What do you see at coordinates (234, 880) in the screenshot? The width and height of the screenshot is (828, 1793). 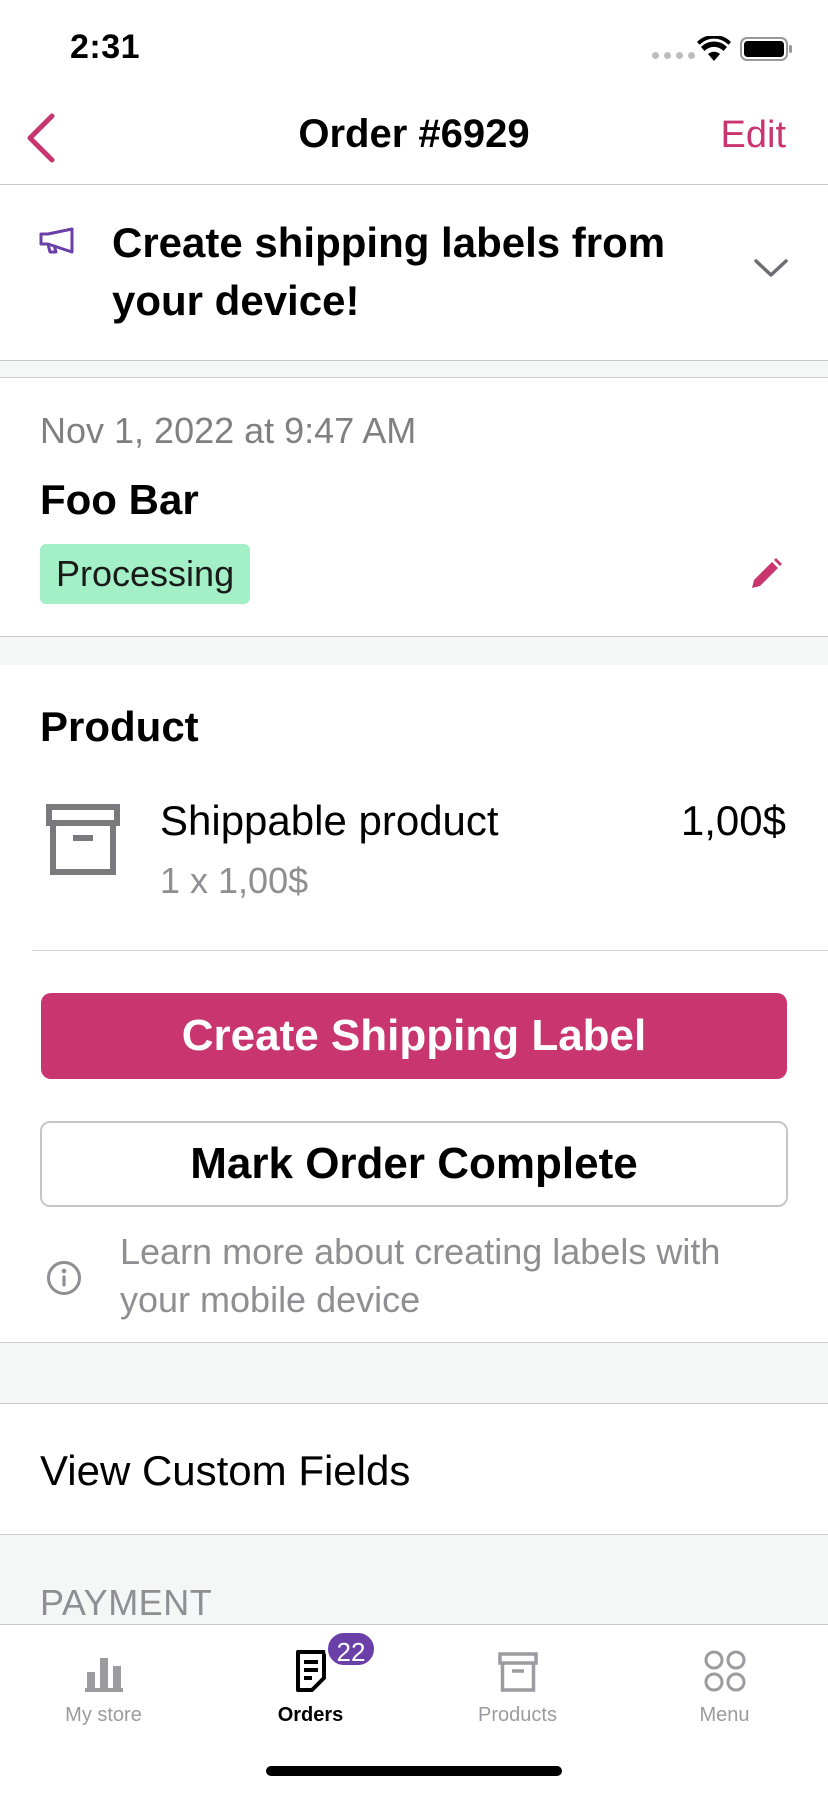 I see `product-quantity: 1 x 1,00$` at bounding box center [234, 880].